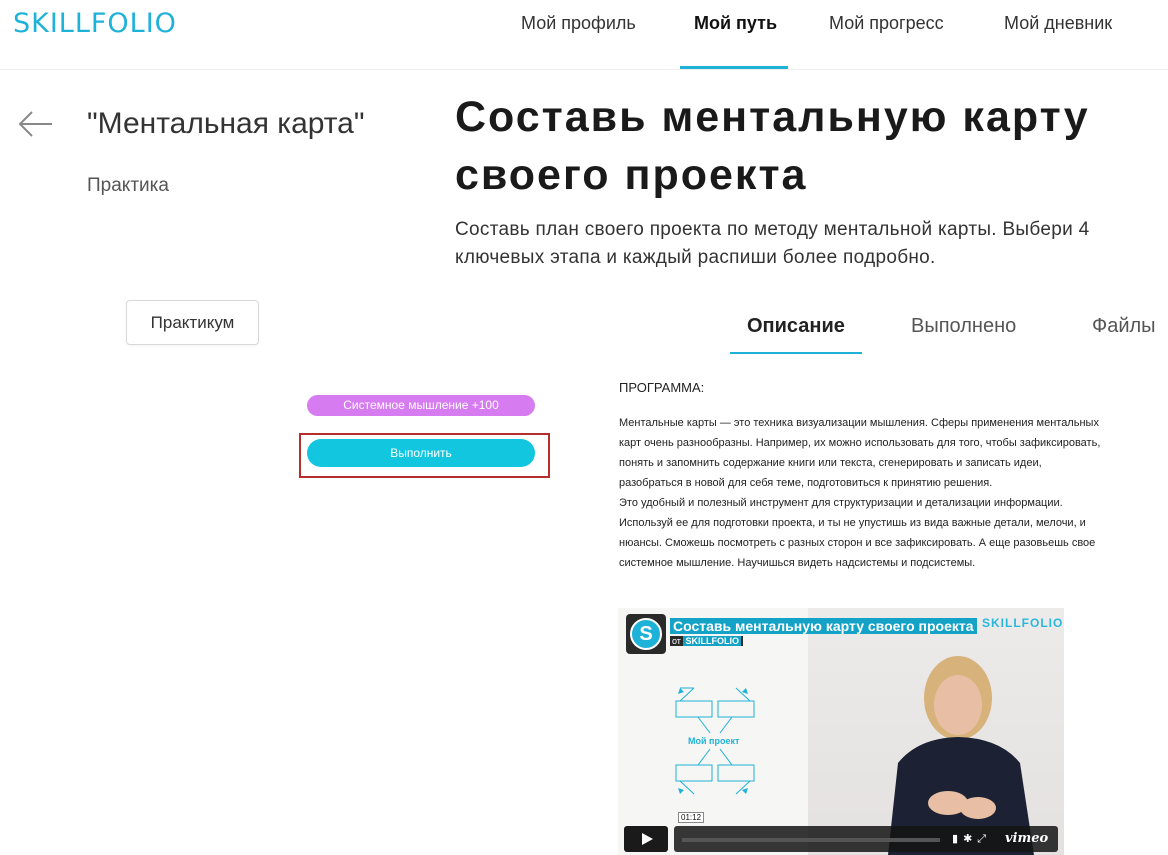 The width and height of the screenshot is (1168, 855). I want to click on vimeo-logo: vimeo, so click(1026, 838).